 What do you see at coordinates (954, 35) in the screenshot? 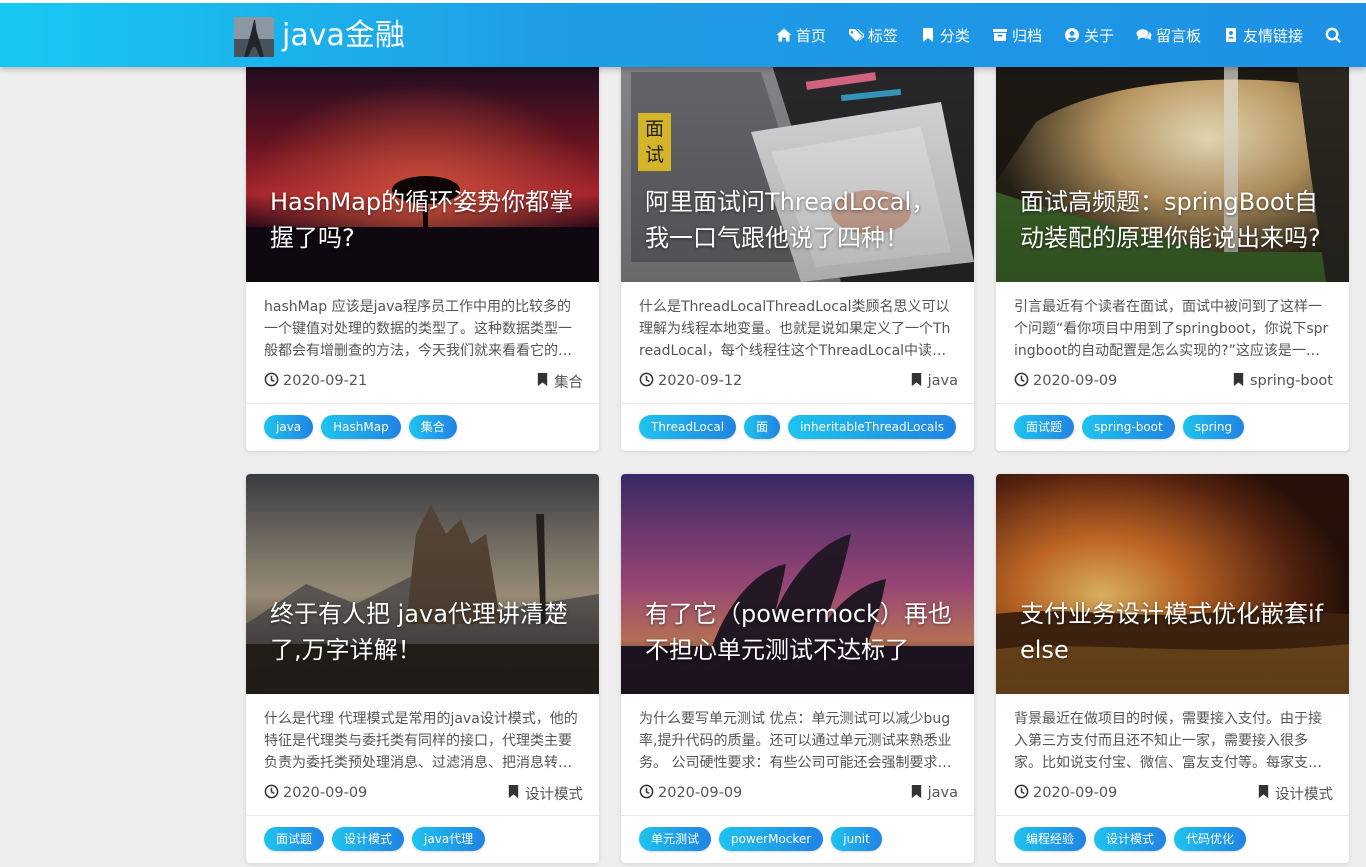
I see `nav-label: 分类` at bounding box center [954, 35].